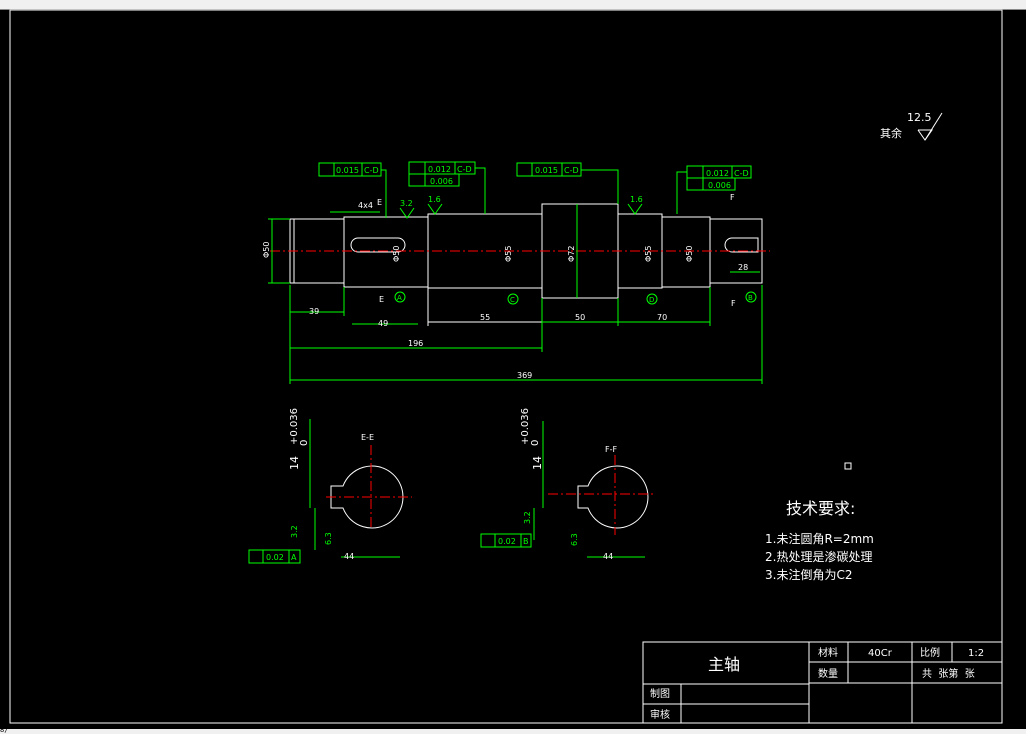 This screenshot has height=734, width=1026. I want to click on selection-grip-icon, so click(848, 466).